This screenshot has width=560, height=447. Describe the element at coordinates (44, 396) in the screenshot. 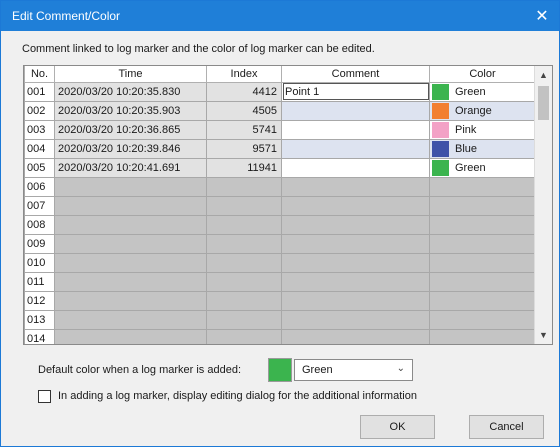

I see `display-dialog-checkbox` at that location.